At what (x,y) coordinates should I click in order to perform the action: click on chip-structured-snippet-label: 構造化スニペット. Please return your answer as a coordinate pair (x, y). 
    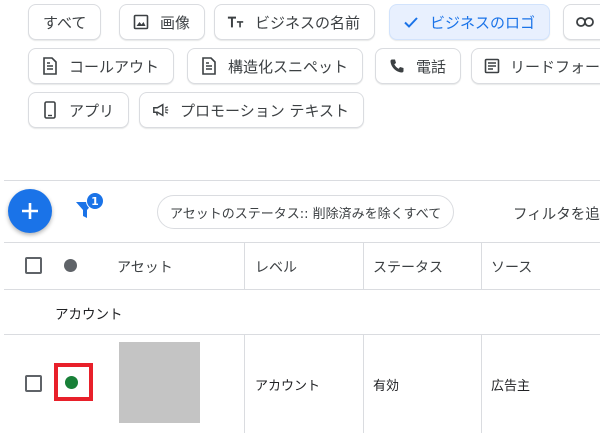
    Looking at the image, I should click on (288, 66).